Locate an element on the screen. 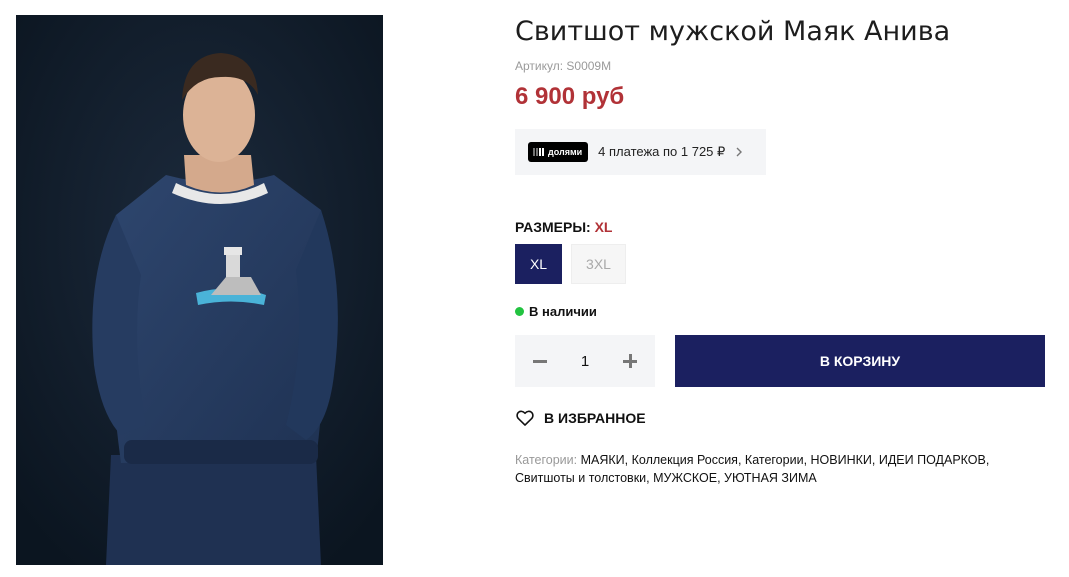  category-link-uyutnaya-zima: УЮТНАЯ ЗИМА is located at coordinates (770, 478).